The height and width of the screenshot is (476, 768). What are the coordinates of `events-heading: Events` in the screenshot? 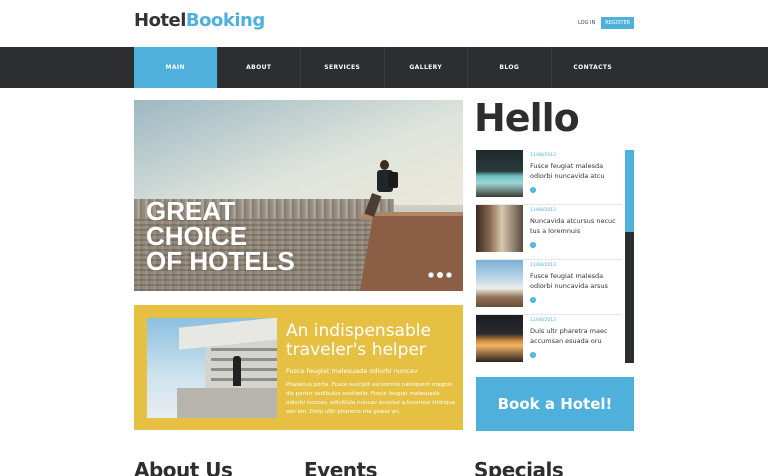 It's located at (340, 467).